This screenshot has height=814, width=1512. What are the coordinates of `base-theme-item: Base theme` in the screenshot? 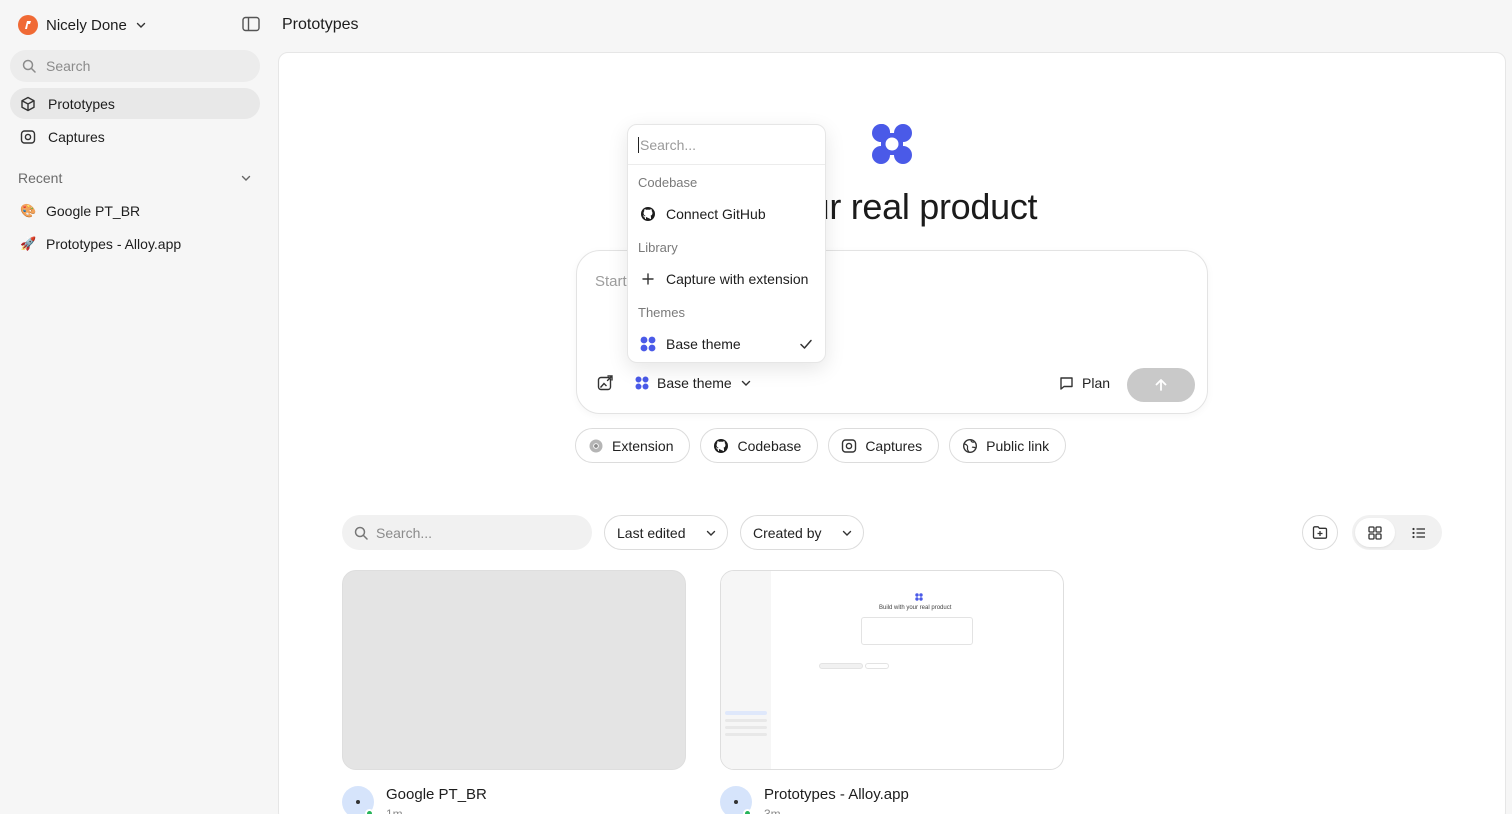 It's located at (727, 344).